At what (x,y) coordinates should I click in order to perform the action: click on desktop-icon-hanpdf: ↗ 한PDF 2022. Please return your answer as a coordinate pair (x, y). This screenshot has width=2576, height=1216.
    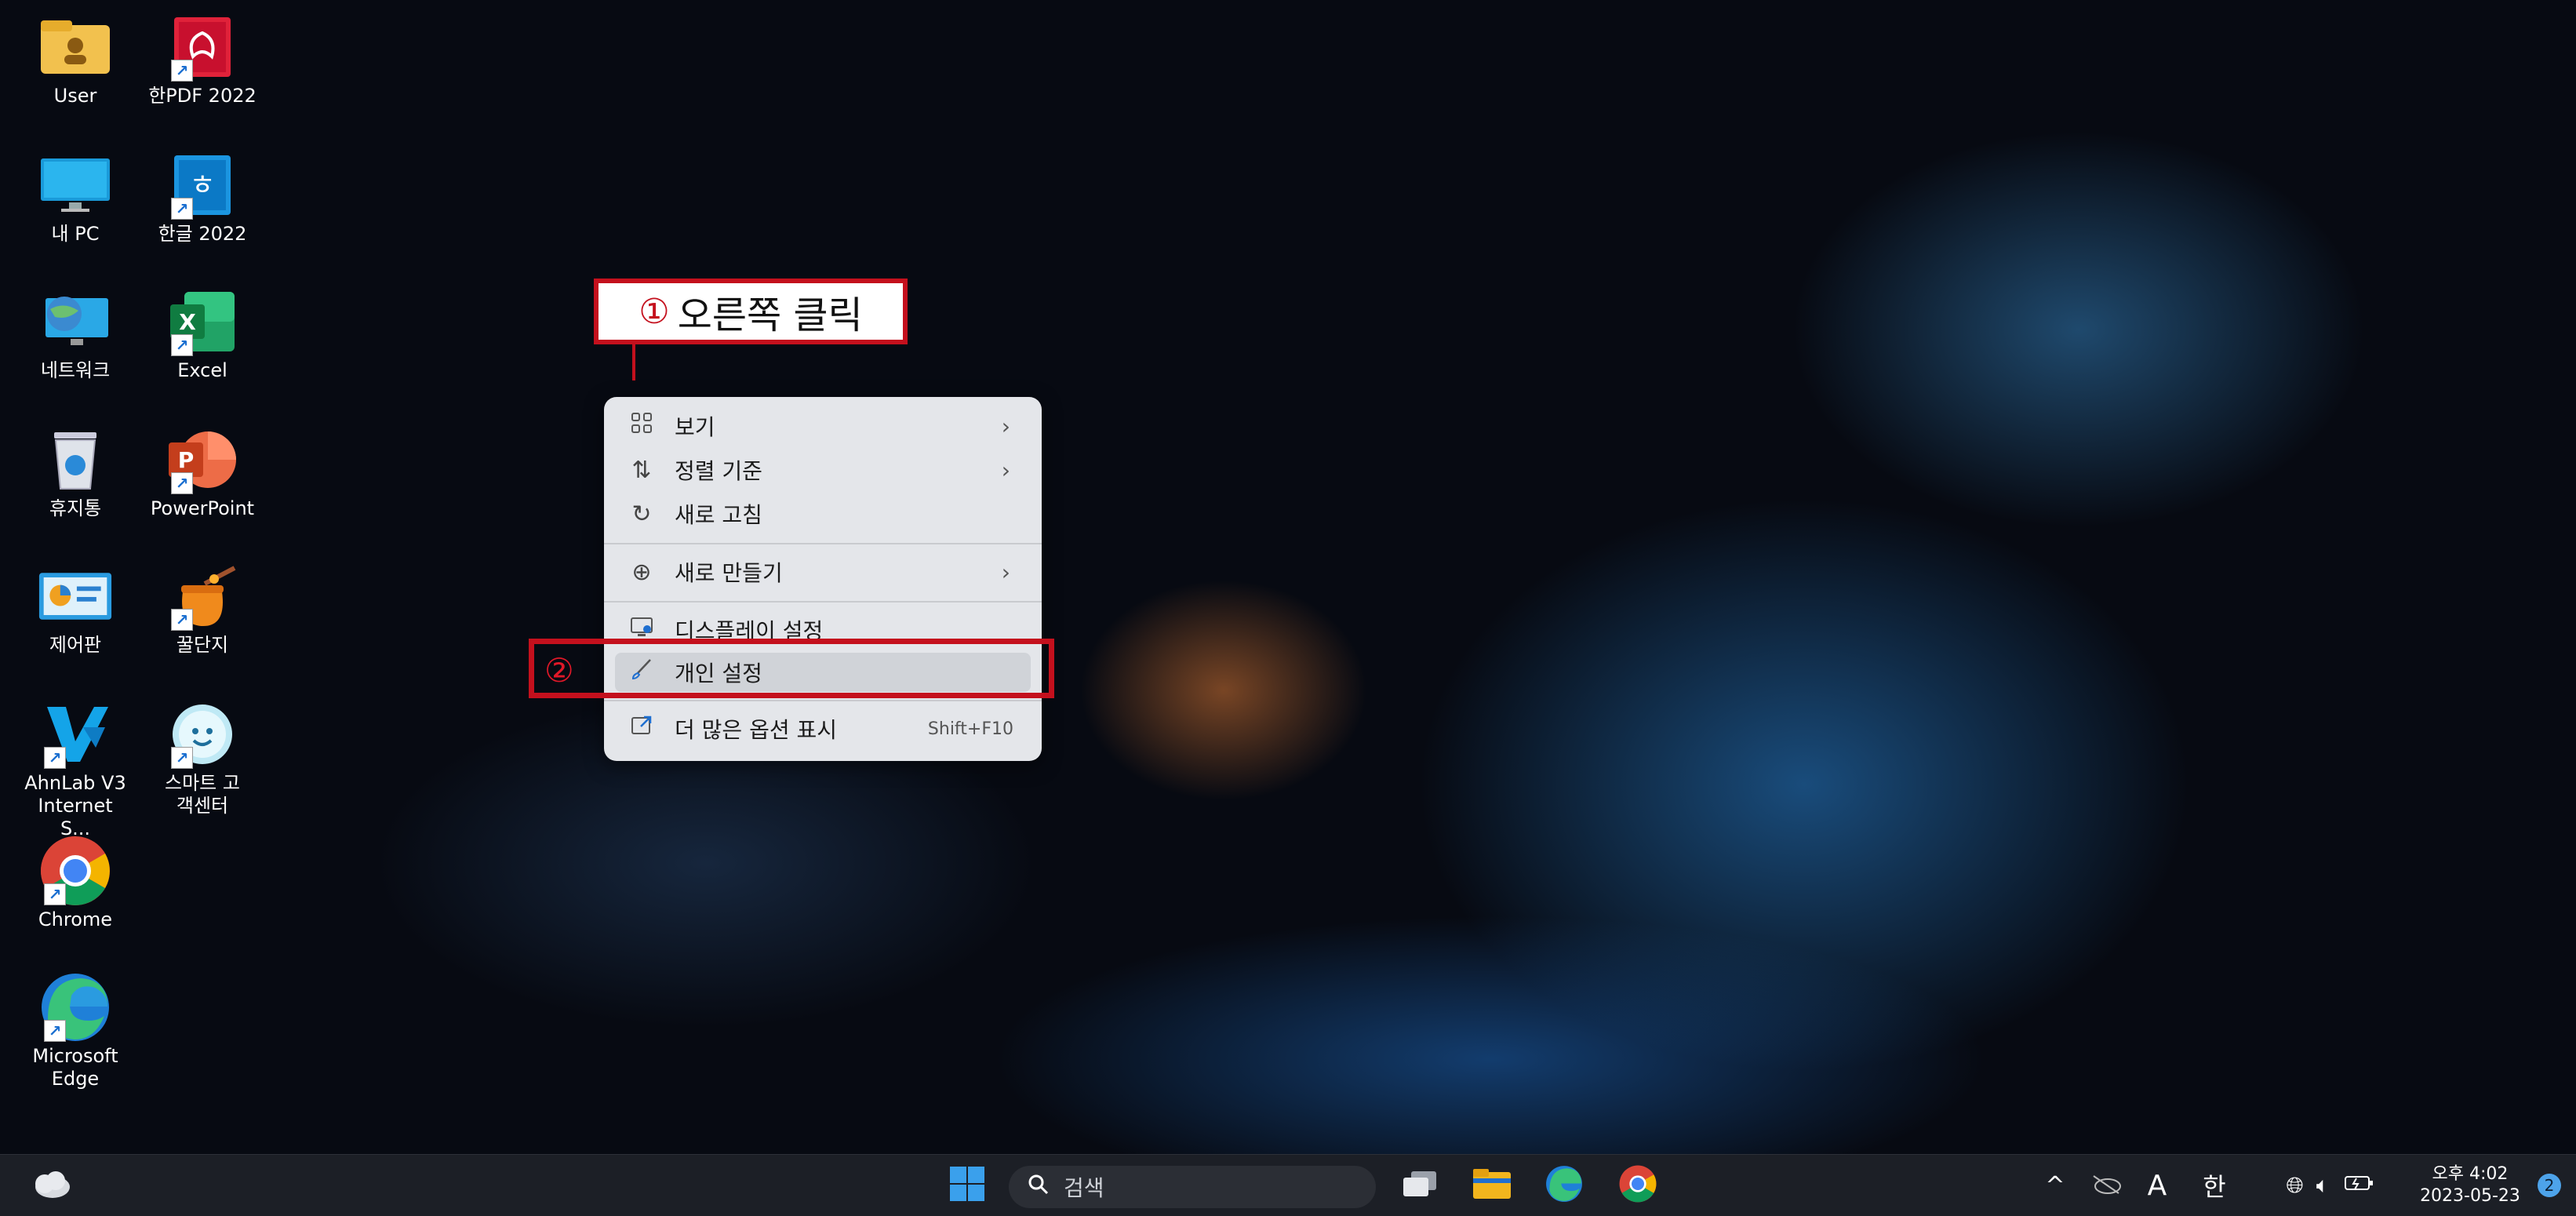
    Looking at the image, I should click on (202, 62).